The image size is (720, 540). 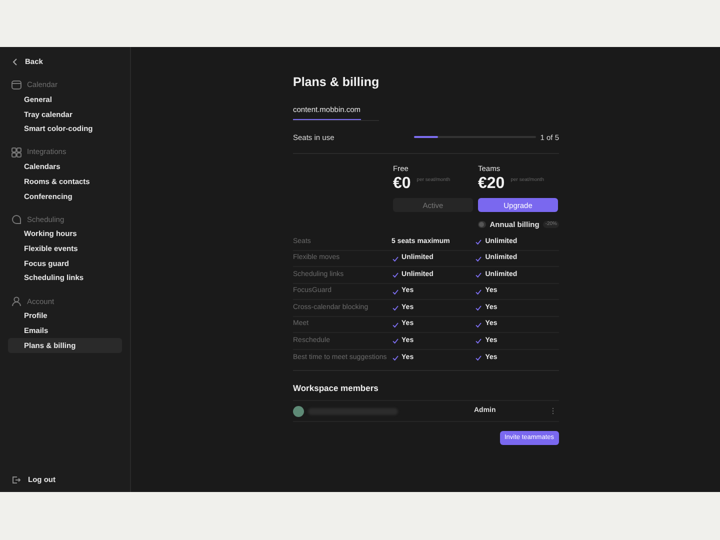 What do you see at coordinates (16, 219) in the screenshot?
I see `chat-bubble-icon` at bounding box center [16, 219].